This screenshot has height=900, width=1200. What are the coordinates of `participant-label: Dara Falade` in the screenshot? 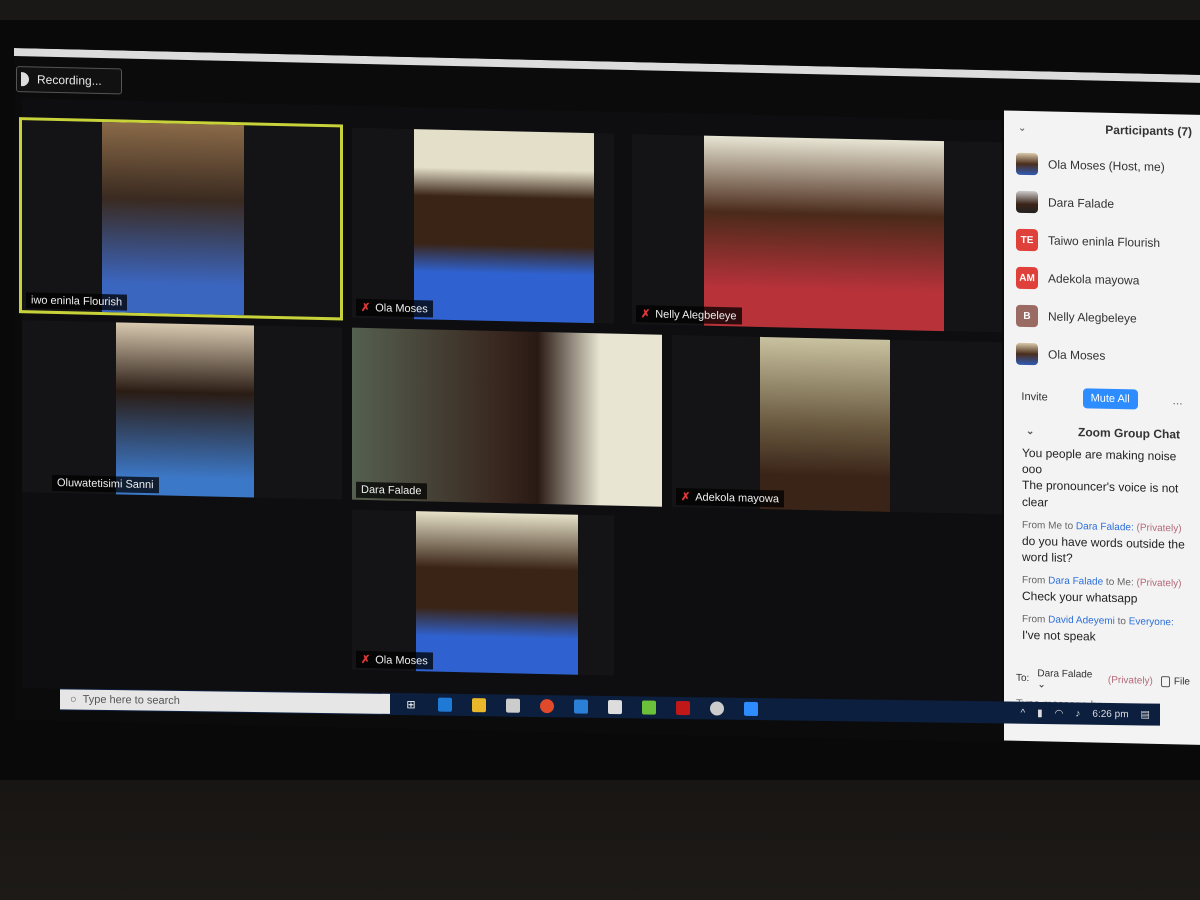 It's located at (1081, 203).